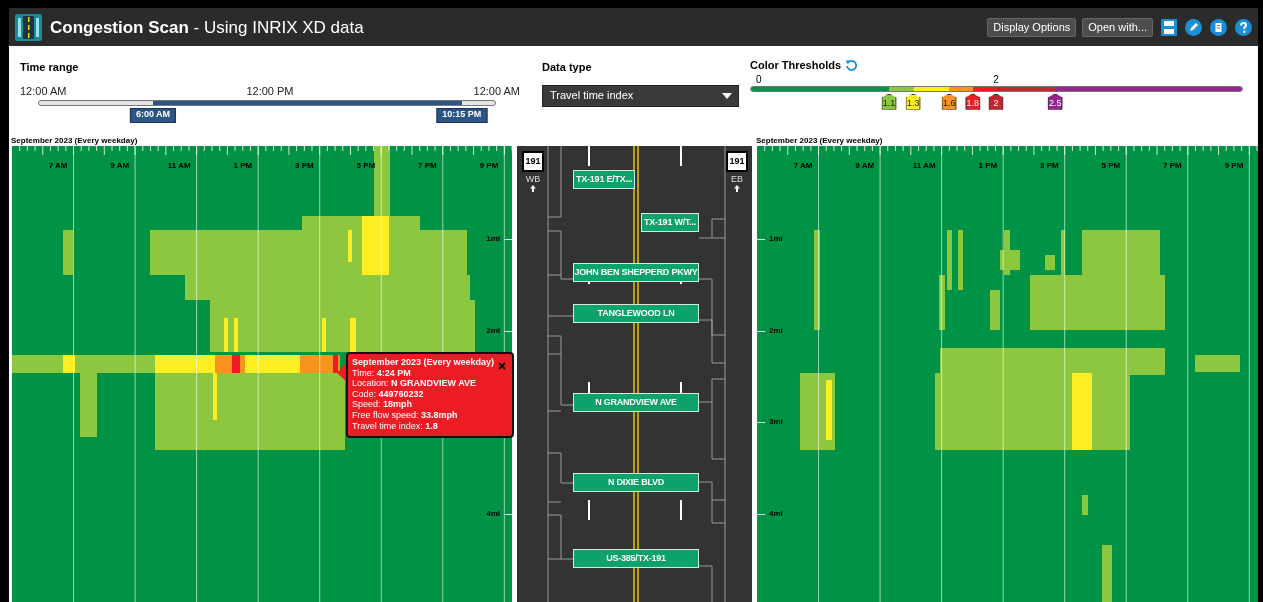 This screenshot has height=602, width=1263. What do you see at coordinates (996, 79) in the screenshot?
I see `threshold-tick-label: 2` at bounding box center [996, 79].